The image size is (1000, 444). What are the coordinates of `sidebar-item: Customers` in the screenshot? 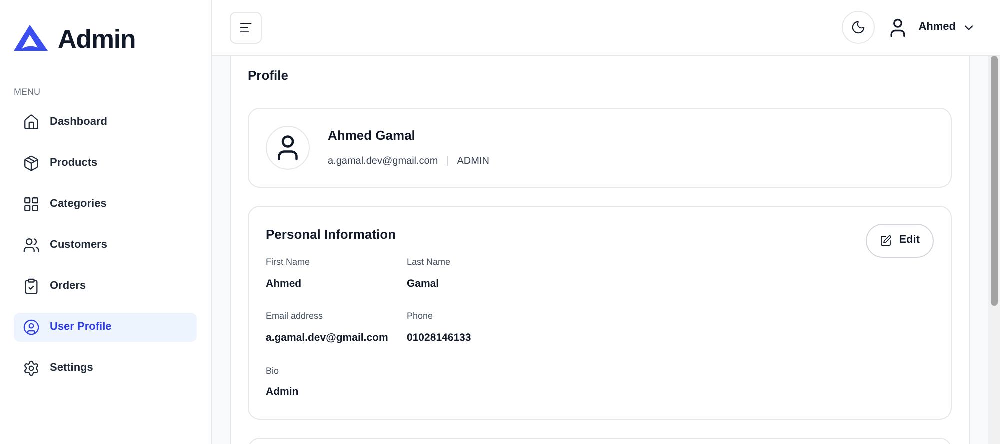 It's located at (105, 245).